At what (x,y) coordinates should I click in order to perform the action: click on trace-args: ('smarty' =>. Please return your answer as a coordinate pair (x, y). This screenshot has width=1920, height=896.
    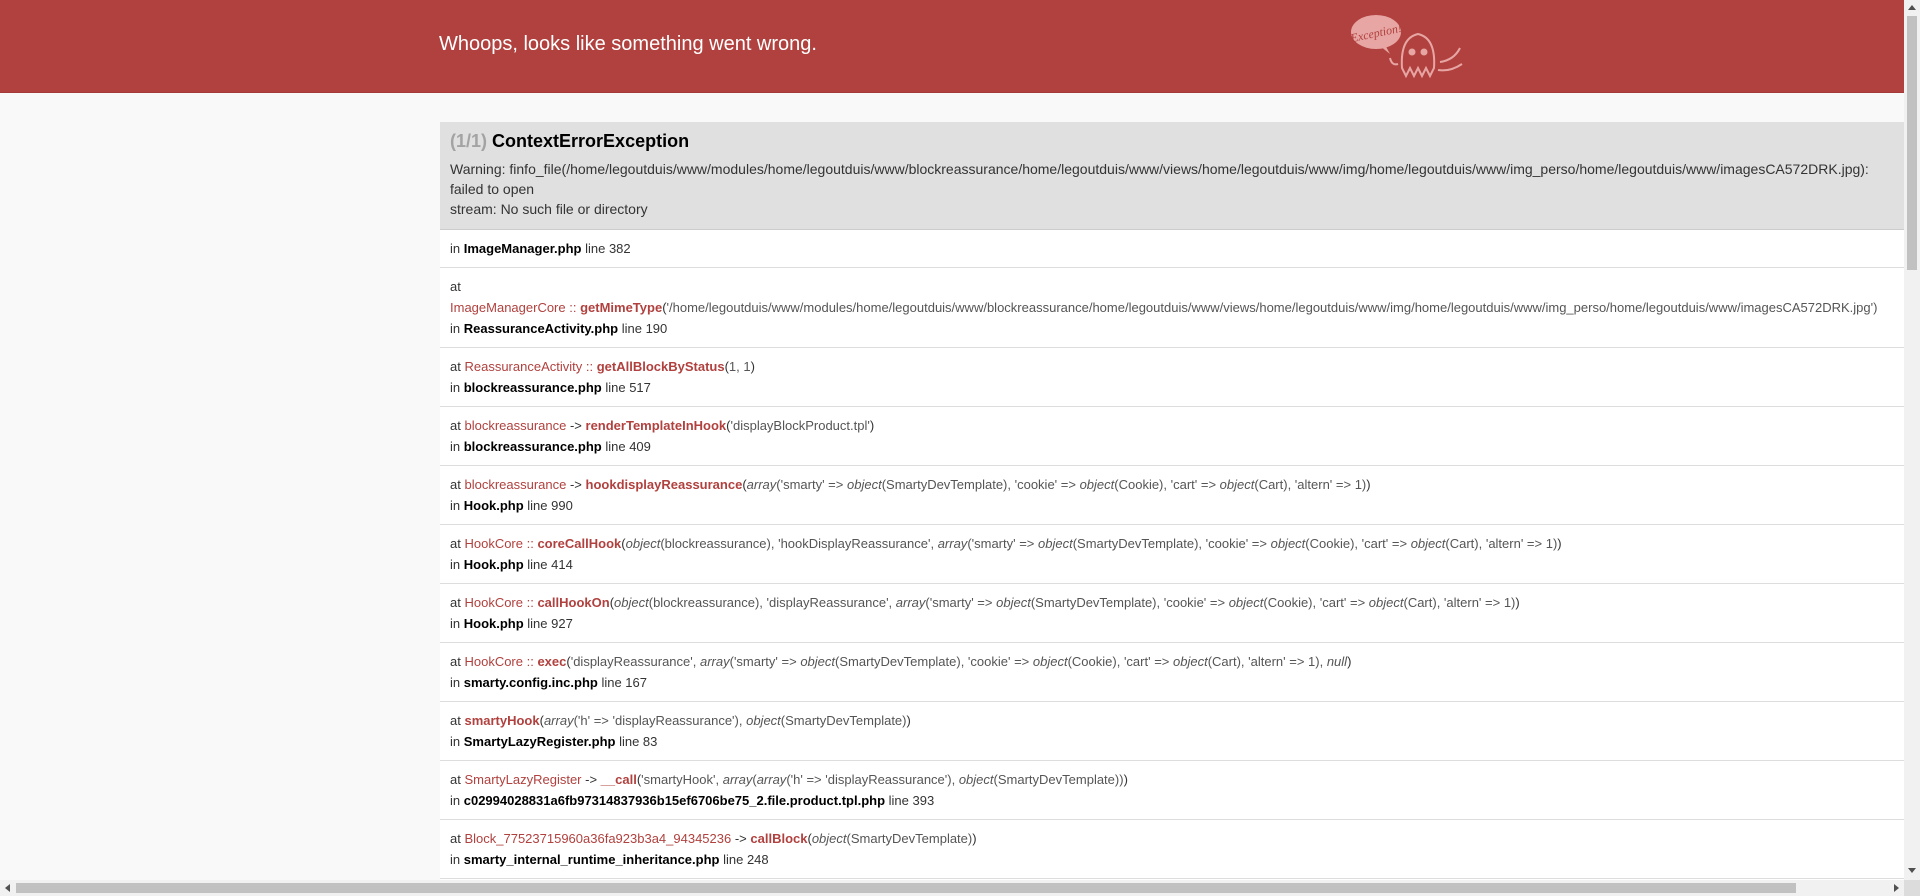
    Looking at the image, I should click on (765, 661).